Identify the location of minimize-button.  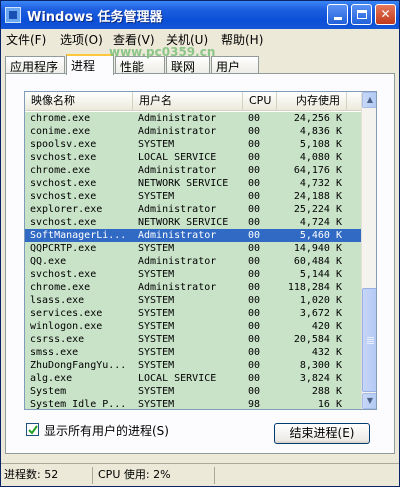
(337, 14).